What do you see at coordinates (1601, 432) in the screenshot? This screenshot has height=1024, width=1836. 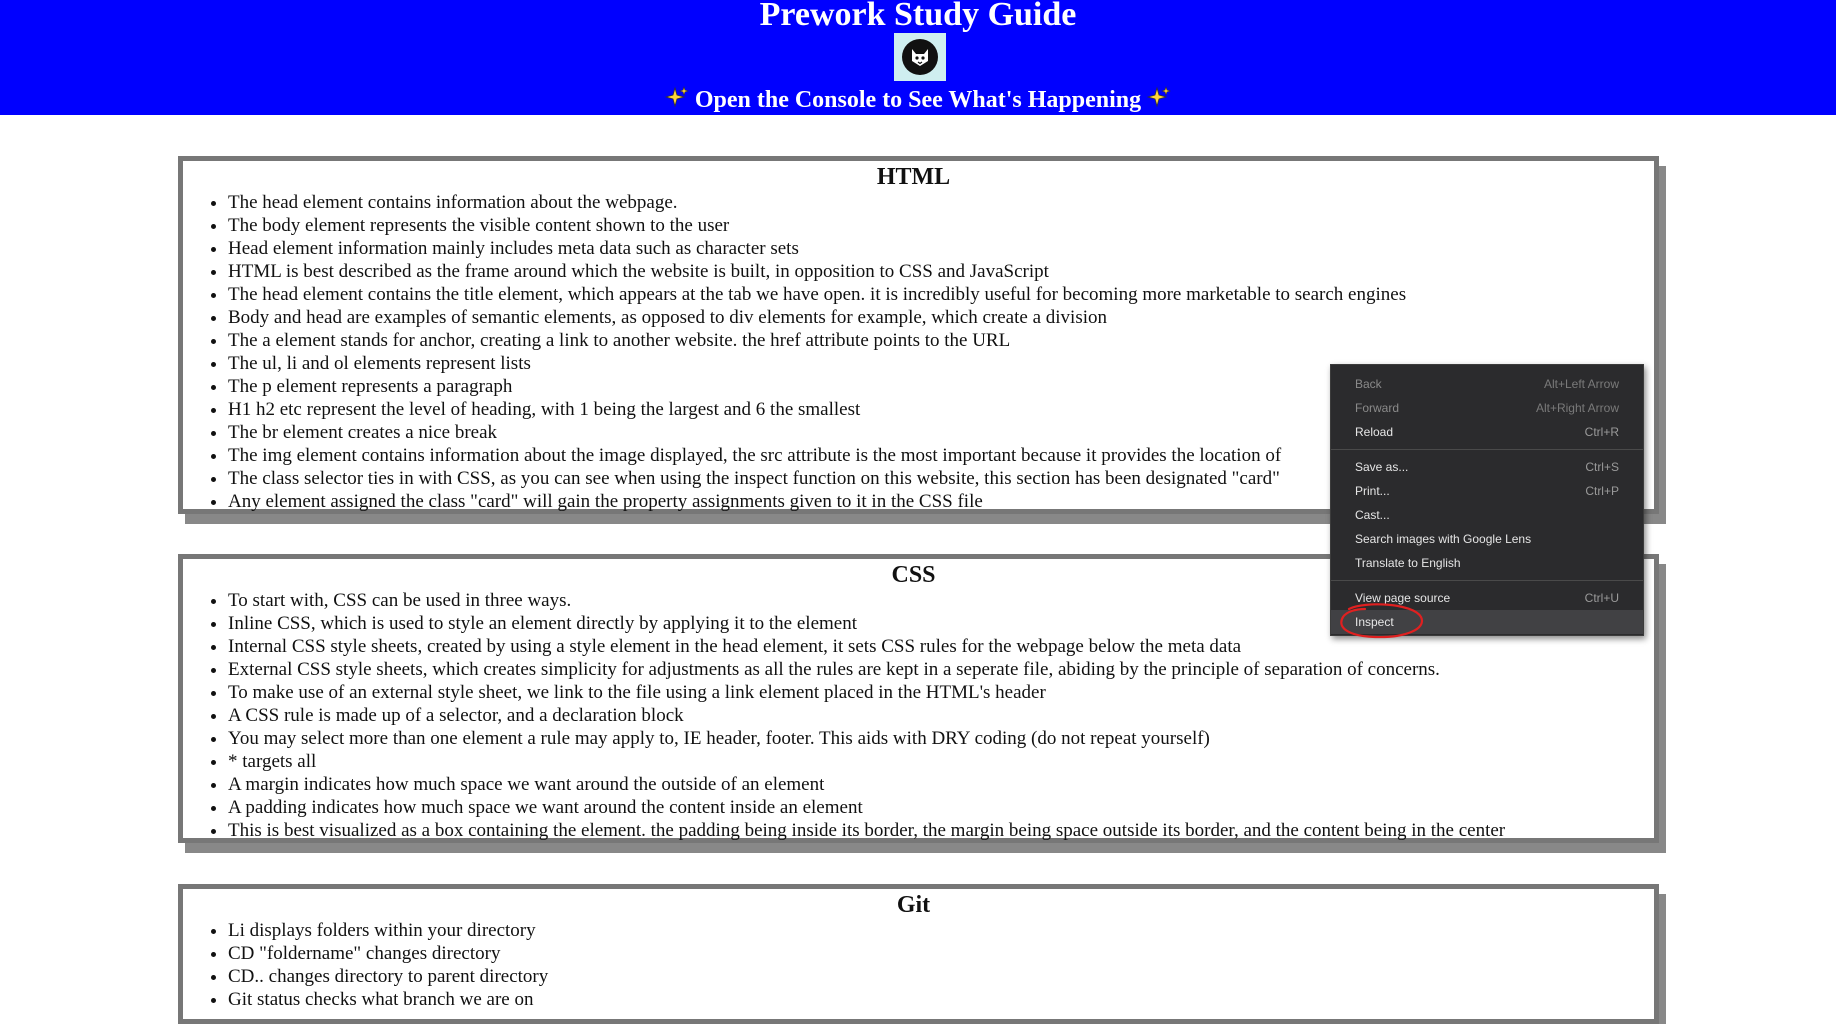 I see `menu-item-shortcut: Ctrl+R` at bounding box center [1601, 432].